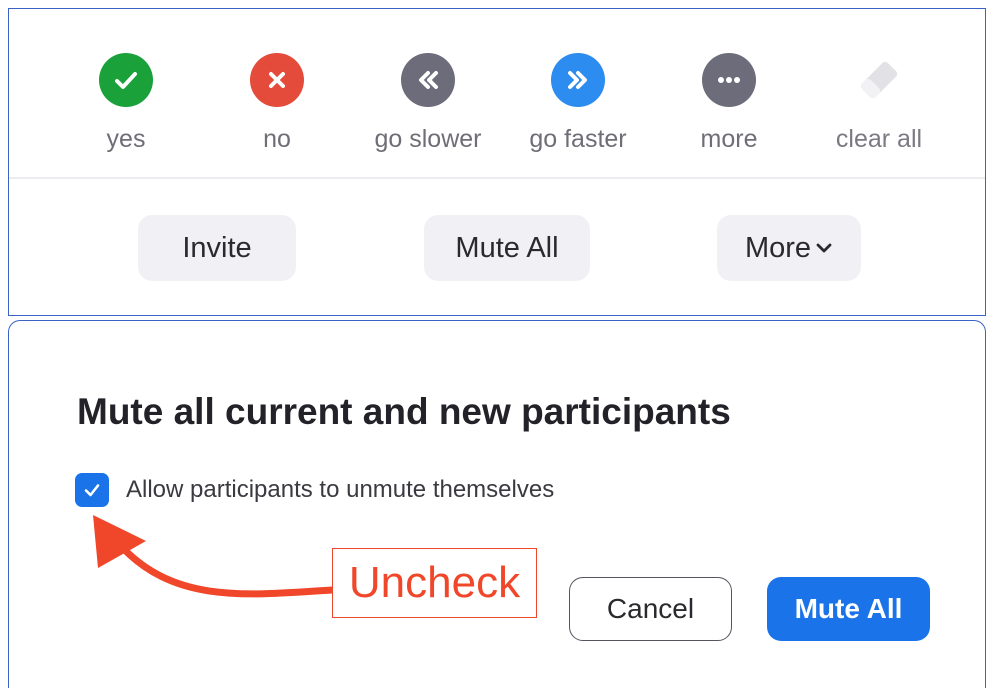 The image size is (986, 688). I want to click on check-icon, so click(126, 80).